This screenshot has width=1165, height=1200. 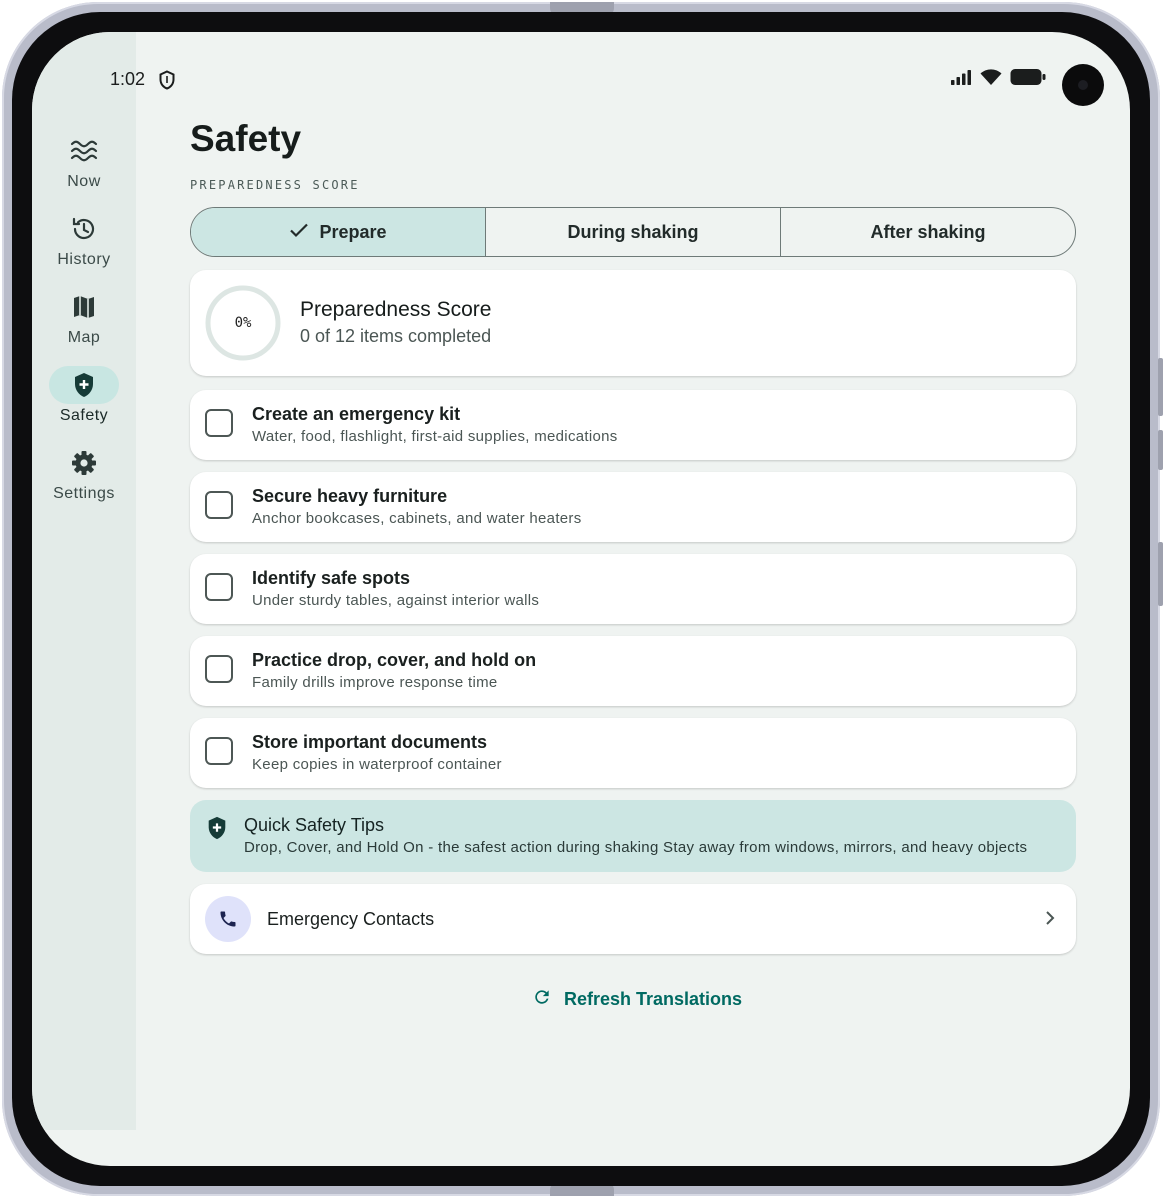 What do you see at coordinates (394, 660) in the screenshot?
I see `checklist-item-title: Practice drop, cover, and hold on` at bounding box center [394, 660].